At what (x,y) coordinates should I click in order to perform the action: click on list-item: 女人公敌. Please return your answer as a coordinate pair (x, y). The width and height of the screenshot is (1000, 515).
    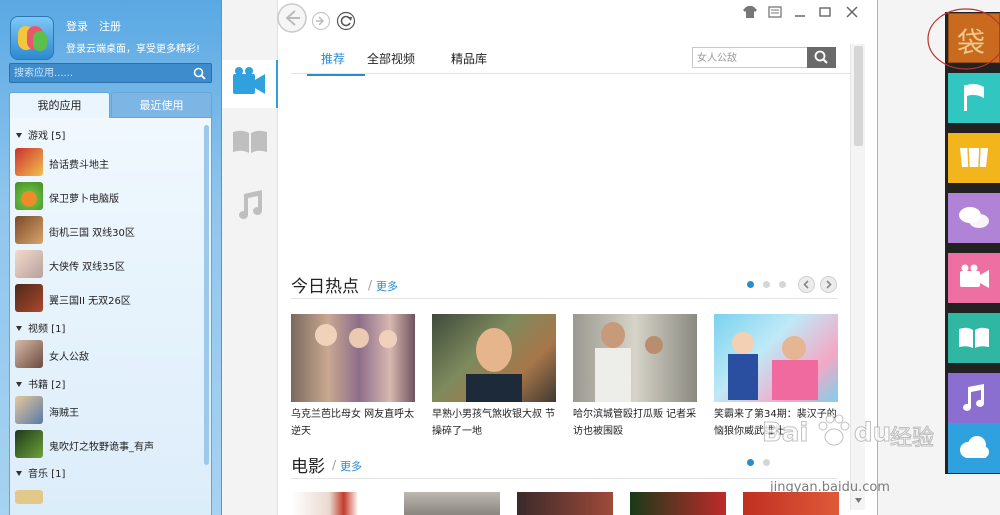
    Looking at the image, I should click on (105, 355).